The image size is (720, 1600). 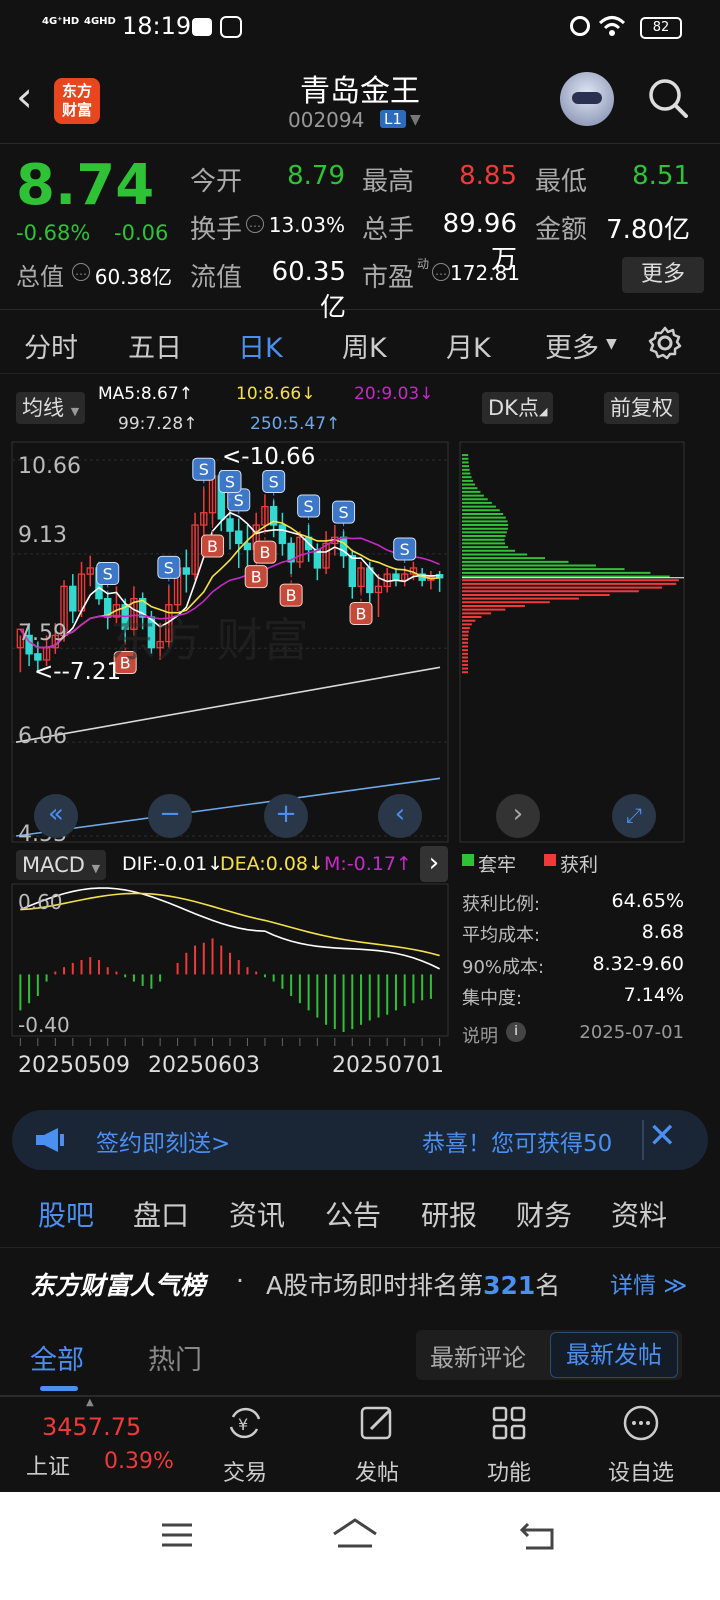 I want to click on filter-all: 全部, so click(x=57, y=1357).